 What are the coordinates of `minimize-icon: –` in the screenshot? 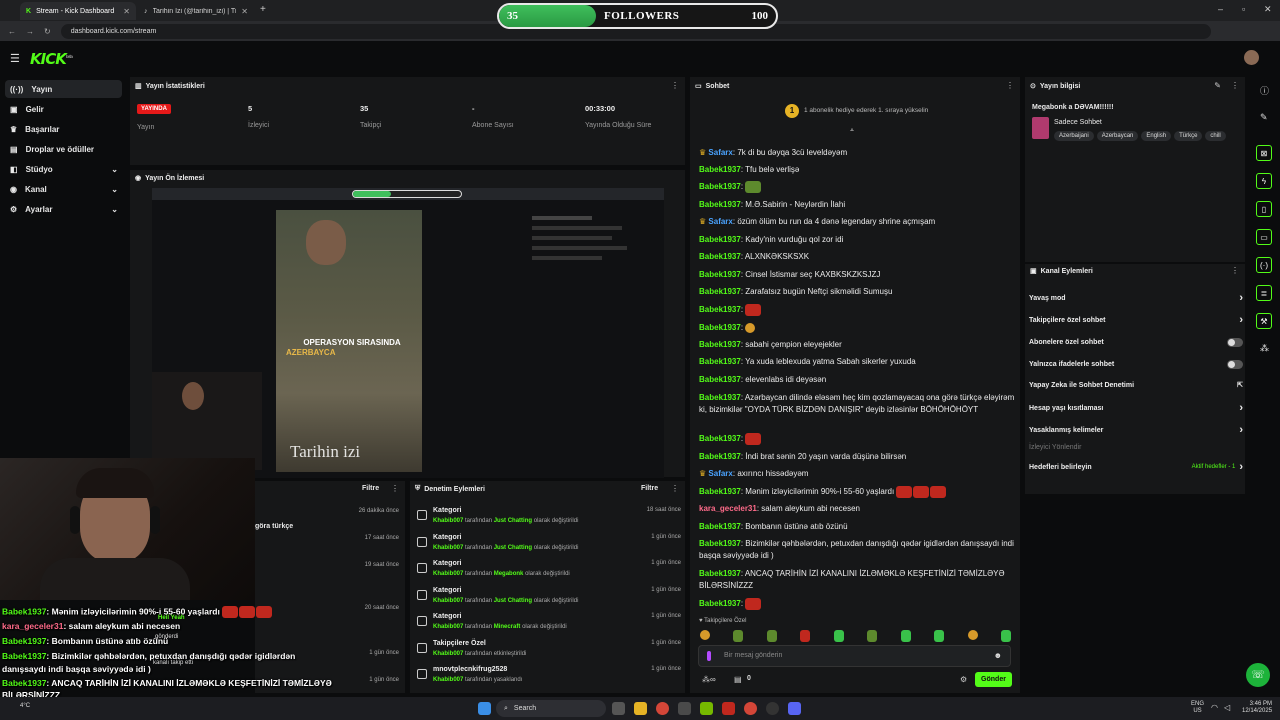 It's located at (1220, 9).